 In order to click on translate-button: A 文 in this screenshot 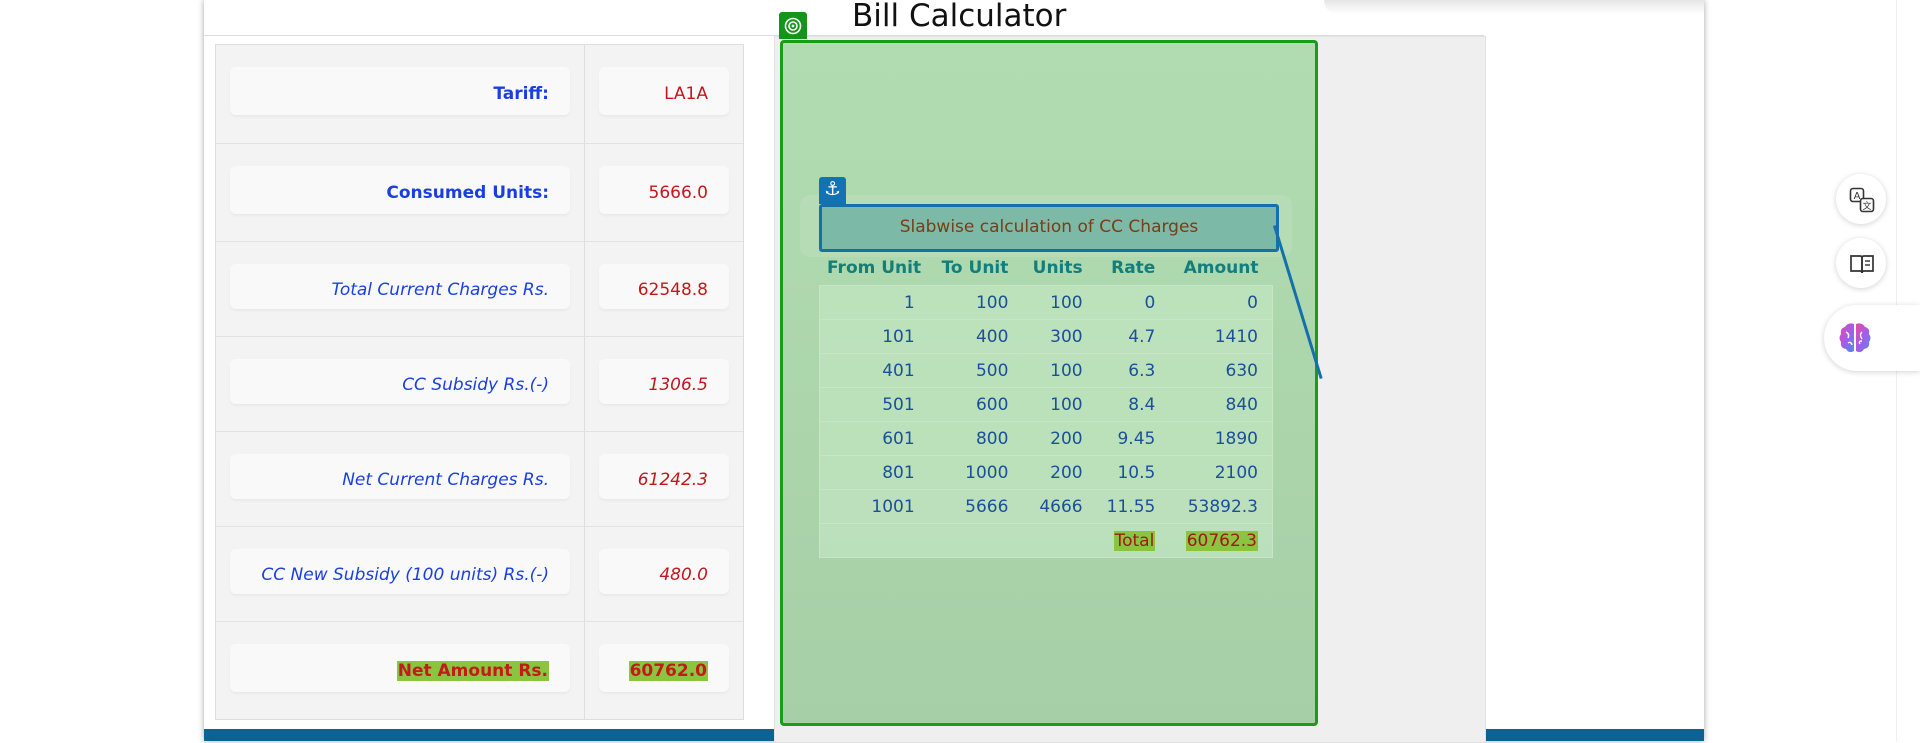, I will do `click(1861, 199)`.